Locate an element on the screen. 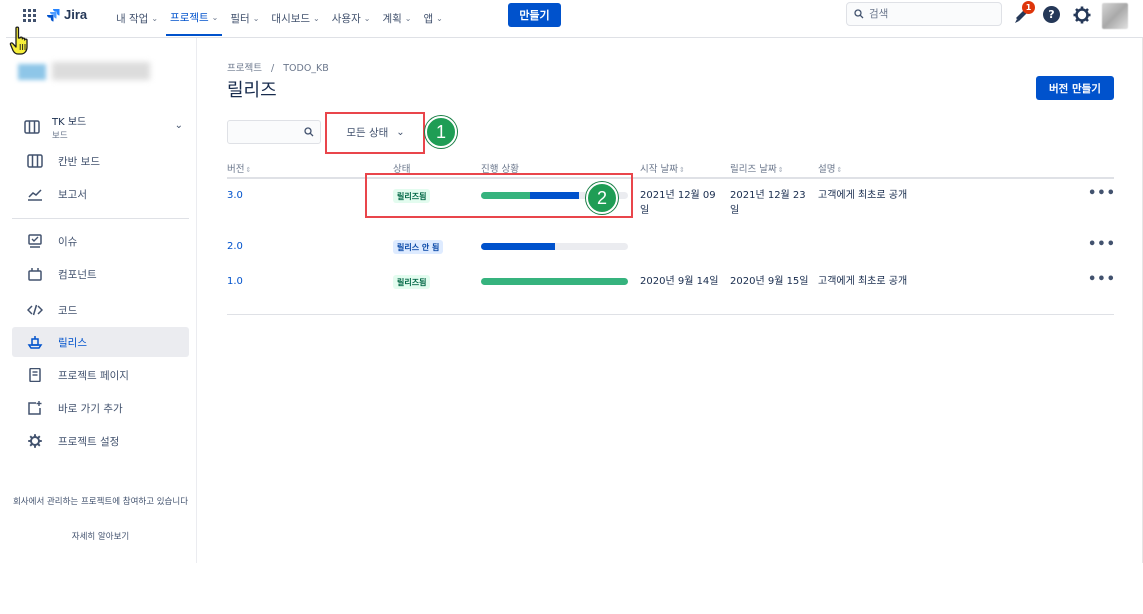 The height and width of the screenshot is (614, 1143). notification-badge: 1 is located at coordinates (1028, 7).